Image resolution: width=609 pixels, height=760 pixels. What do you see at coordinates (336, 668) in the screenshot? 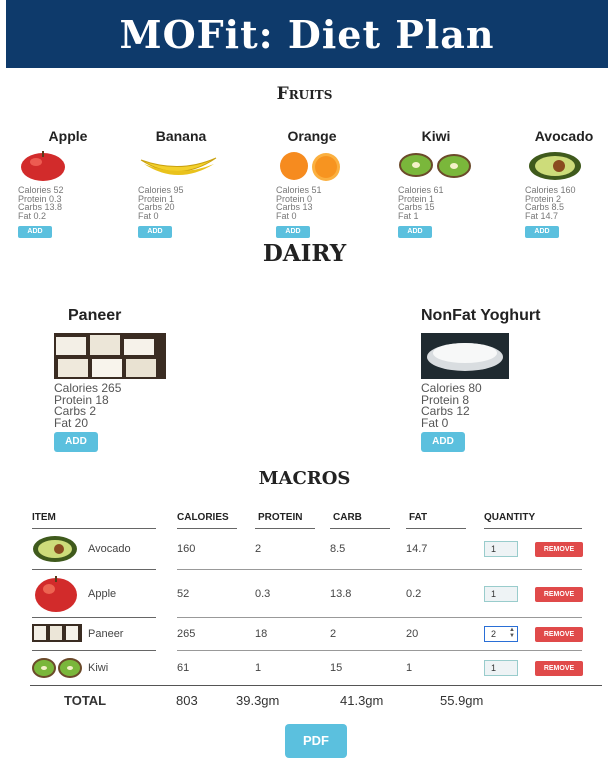
I see `row-carb: 15` at bounding box center [336, 668].